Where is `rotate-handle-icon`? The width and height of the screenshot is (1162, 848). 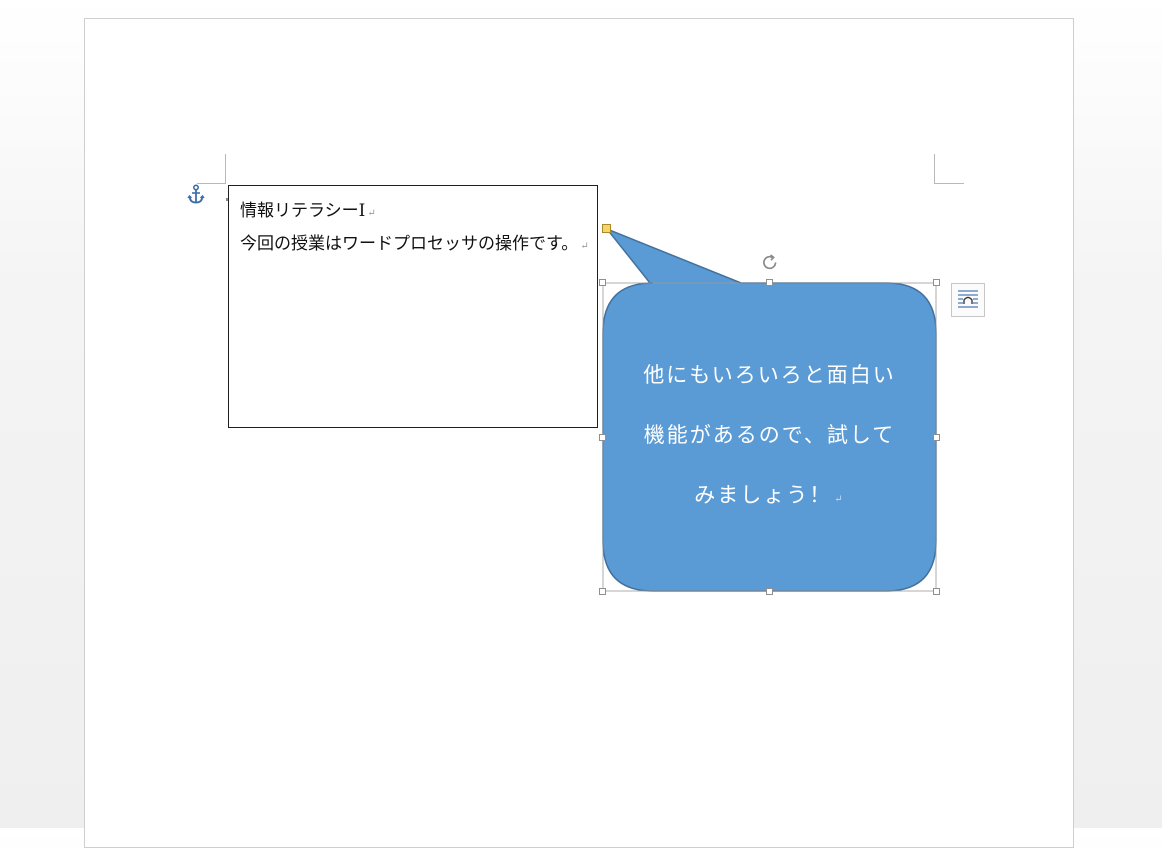 rotate-handle-icon is located at coordinates (770, 263).